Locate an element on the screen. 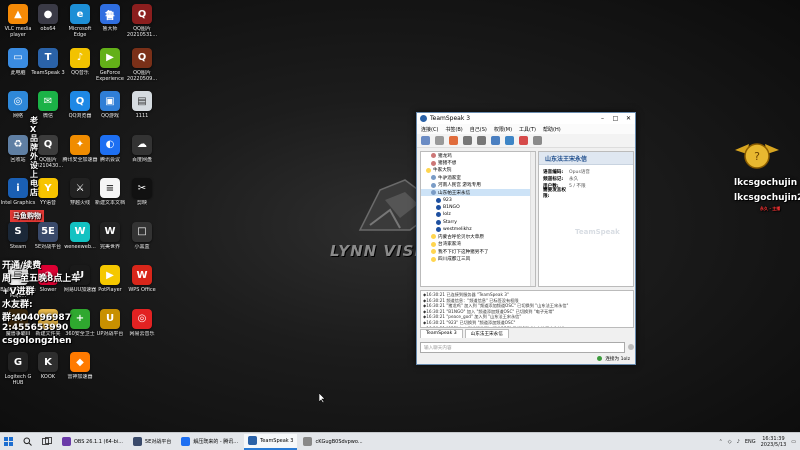 The image size is (800, 450). info-key: 需要发言权限: is located at coordinates (554, 193).